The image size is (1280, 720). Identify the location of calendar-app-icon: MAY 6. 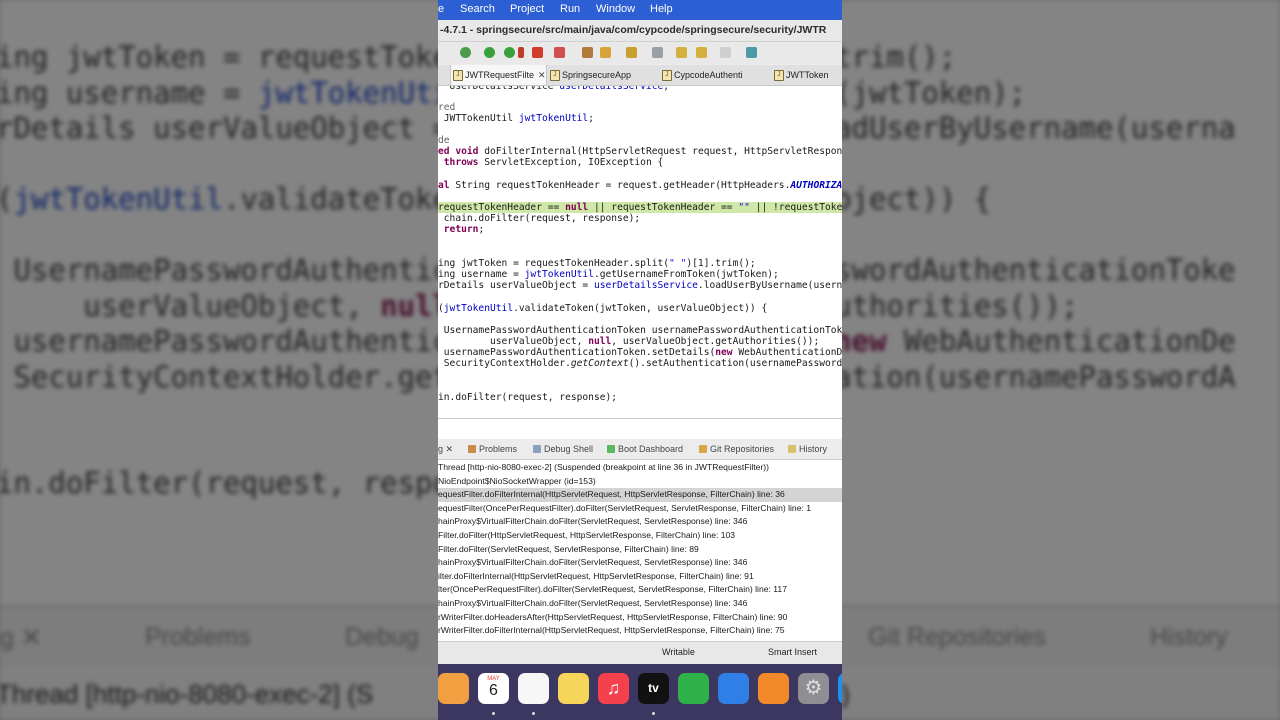
(493, 688).